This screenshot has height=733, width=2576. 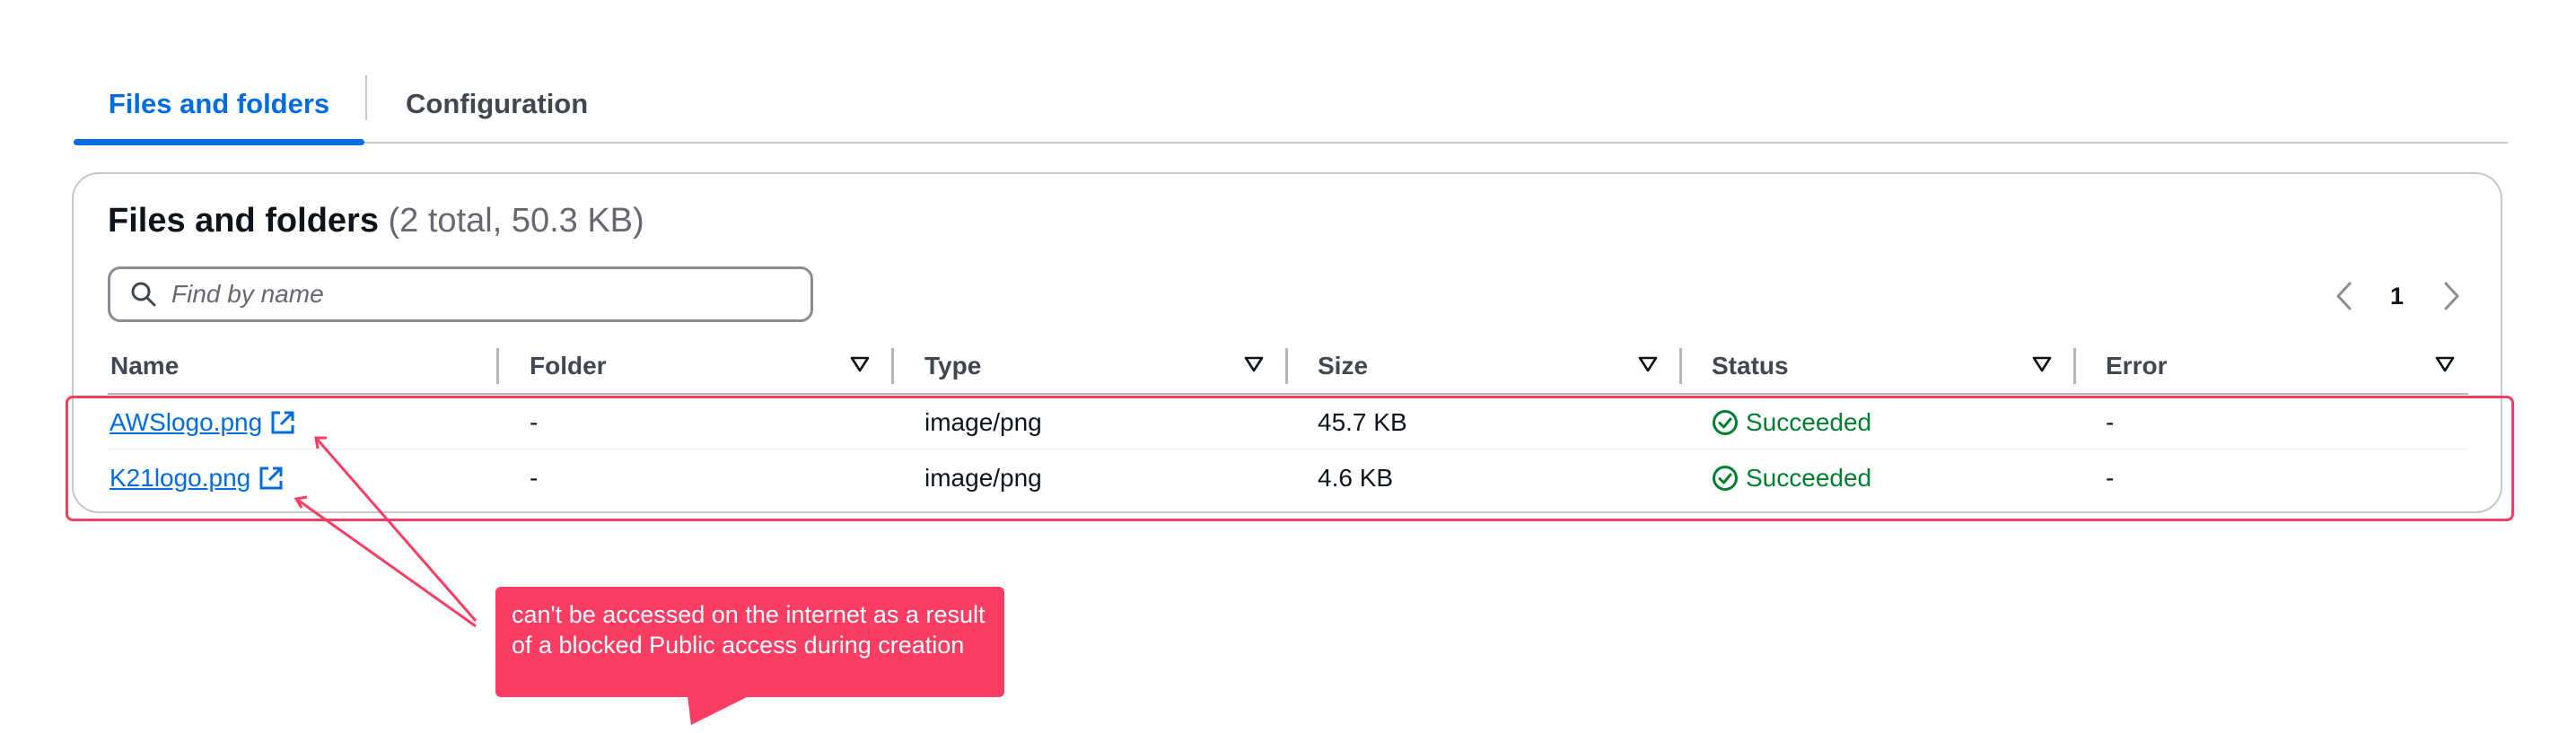 What do you see at coordinates (718, 710) in the screenshot?
I see `callout-tail` at bounding box center [718, 710].